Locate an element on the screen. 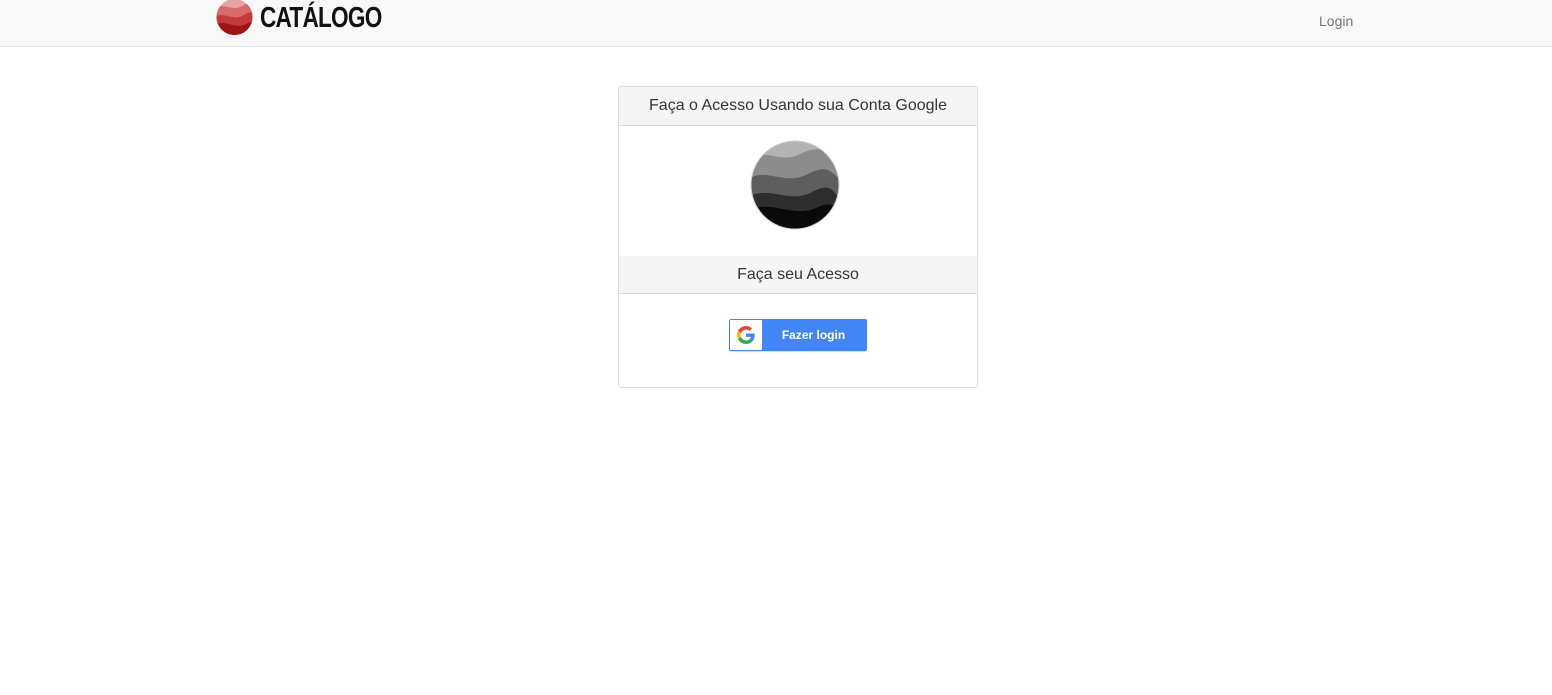  brand-link: CATÁLOGO is located at coordinates (316, 18).